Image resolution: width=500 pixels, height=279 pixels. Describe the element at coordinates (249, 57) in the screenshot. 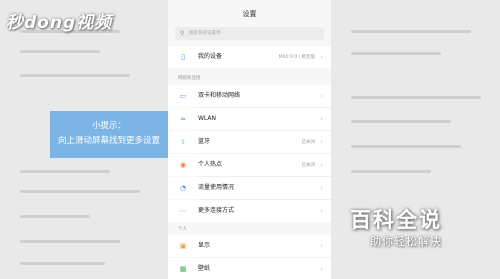

I see `my-device-item: ▯ 我的设备 MIUI 9.0 | 稳定版 ›` at that location.